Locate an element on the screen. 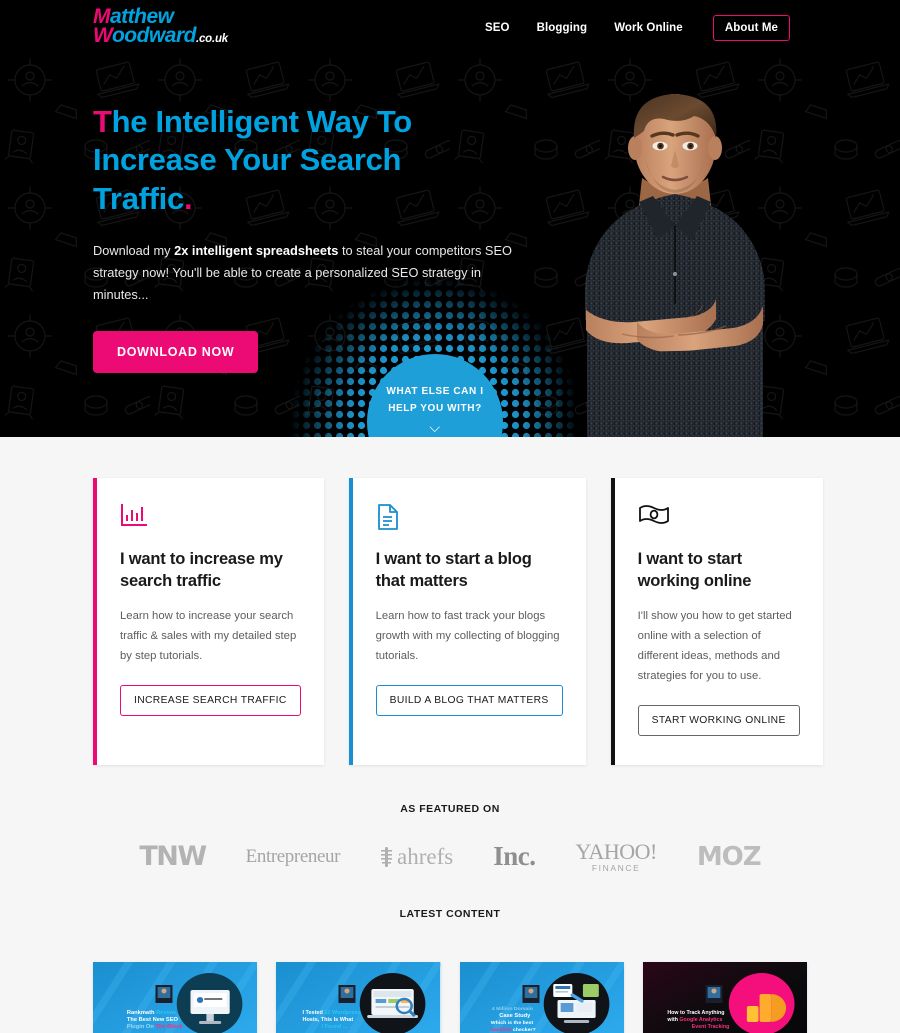  site-logo: Matthew Woodward.co.uk is located at coordinates (160, 27).